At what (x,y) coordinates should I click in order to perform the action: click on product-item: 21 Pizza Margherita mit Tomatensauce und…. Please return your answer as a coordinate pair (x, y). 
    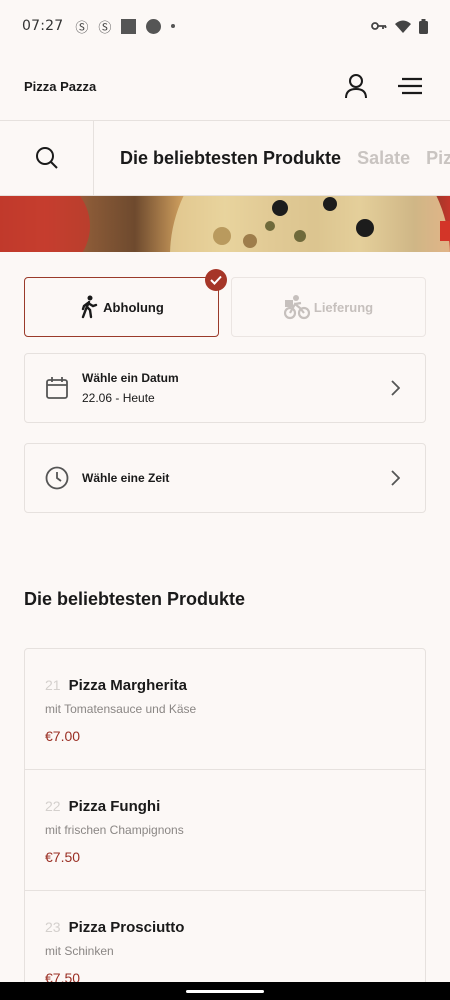
    Looking at the image, I should click on (225, 709).